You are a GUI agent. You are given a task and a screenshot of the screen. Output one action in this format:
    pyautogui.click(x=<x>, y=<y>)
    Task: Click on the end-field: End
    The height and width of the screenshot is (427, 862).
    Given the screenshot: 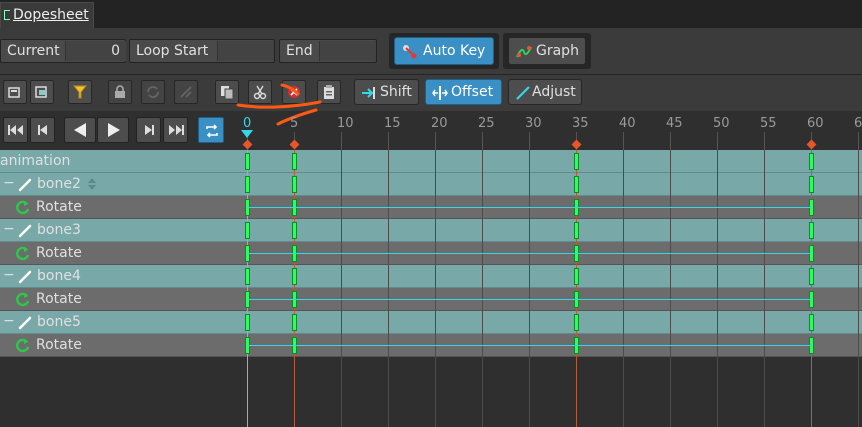 What is the action you would take?
    pyautogui.click(x=328, y=51)
    